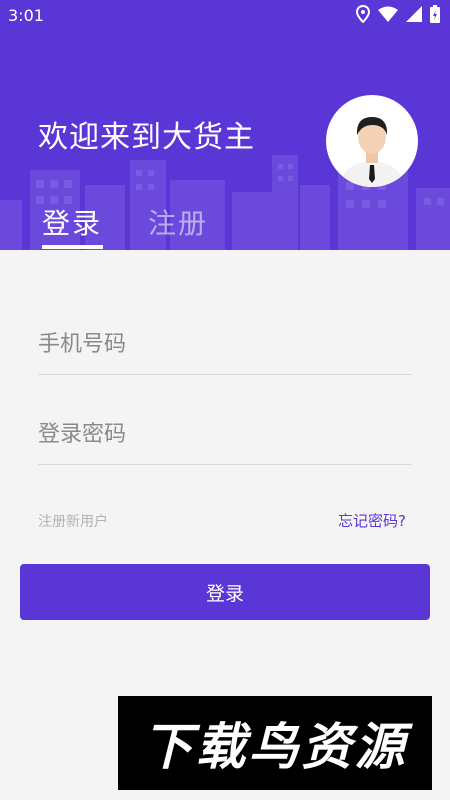  Describe the element at coordinates (72, 247) in the screenshot. I see `active-tab-indicator` at that location.